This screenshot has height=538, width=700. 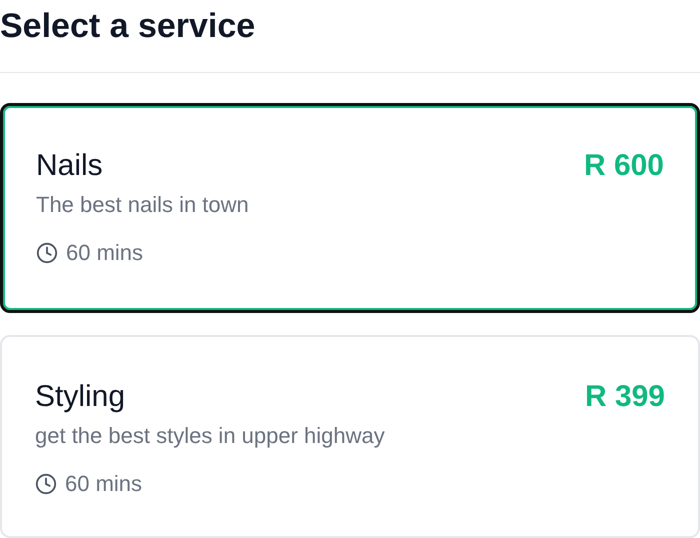 I want to click on service-name: Styling, so click(x=80, y=397).